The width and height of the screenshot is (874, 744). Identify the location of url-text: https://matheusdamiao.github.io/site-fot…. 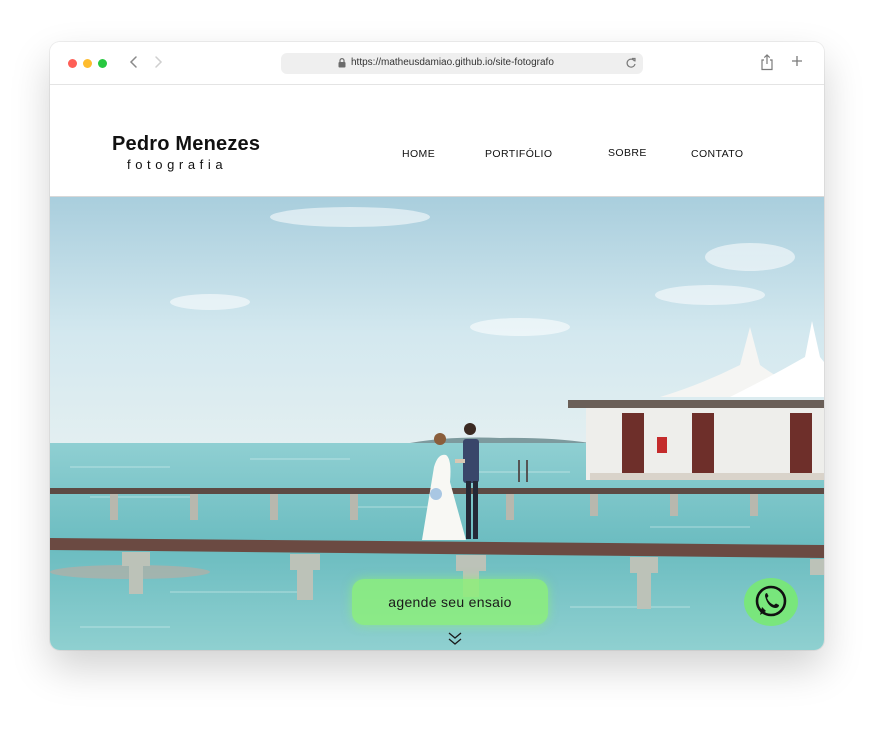
(452, 62).